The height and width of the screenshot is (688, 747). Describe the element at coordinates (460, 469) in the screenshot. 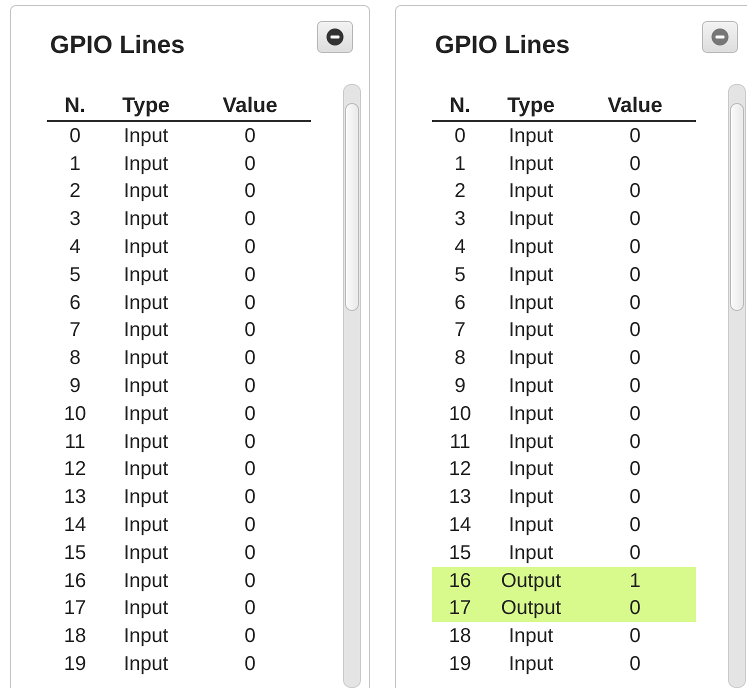

I see `table-cell: 12` at that location.